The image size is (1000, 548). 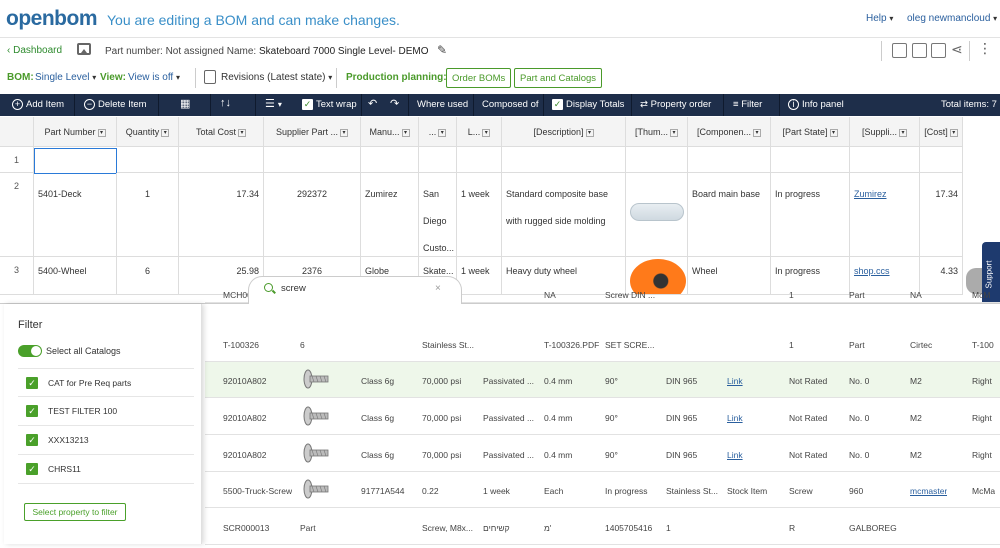 I want to click on clear-search-icon: ×, so click(x=438, y=288).